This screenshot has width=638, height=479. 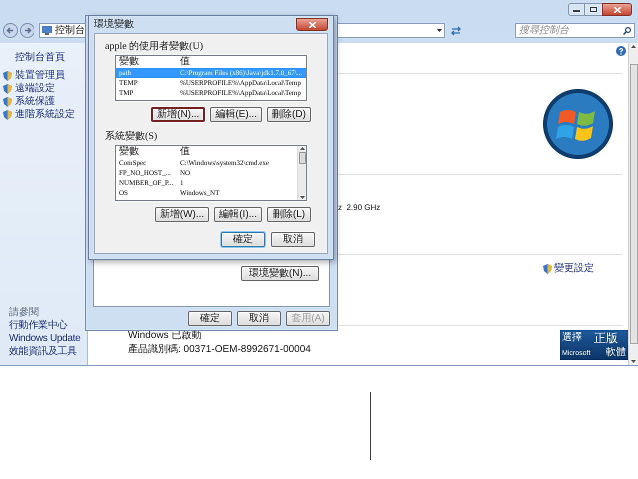 What do you see at coordinates (456, 31) in the screenshot?
I see `refresh-icon` at bounding box center [456, 31].